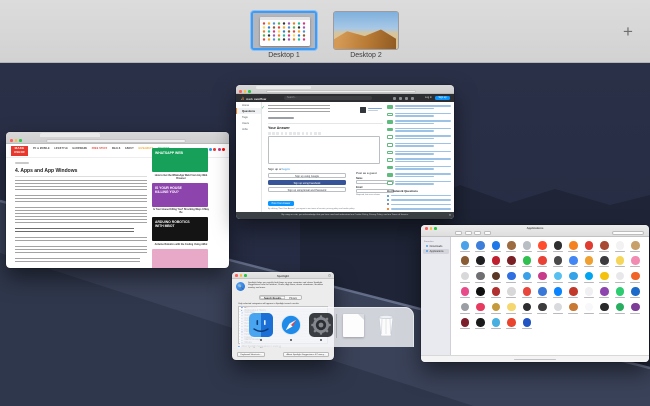 The width and height of the screenshot is (650, 406). What do you see at coordinates (180, 160) in the screenshot?
I see `related-article-thumbnail: WHATSAPP WEB` at bounding box center [180, 160].